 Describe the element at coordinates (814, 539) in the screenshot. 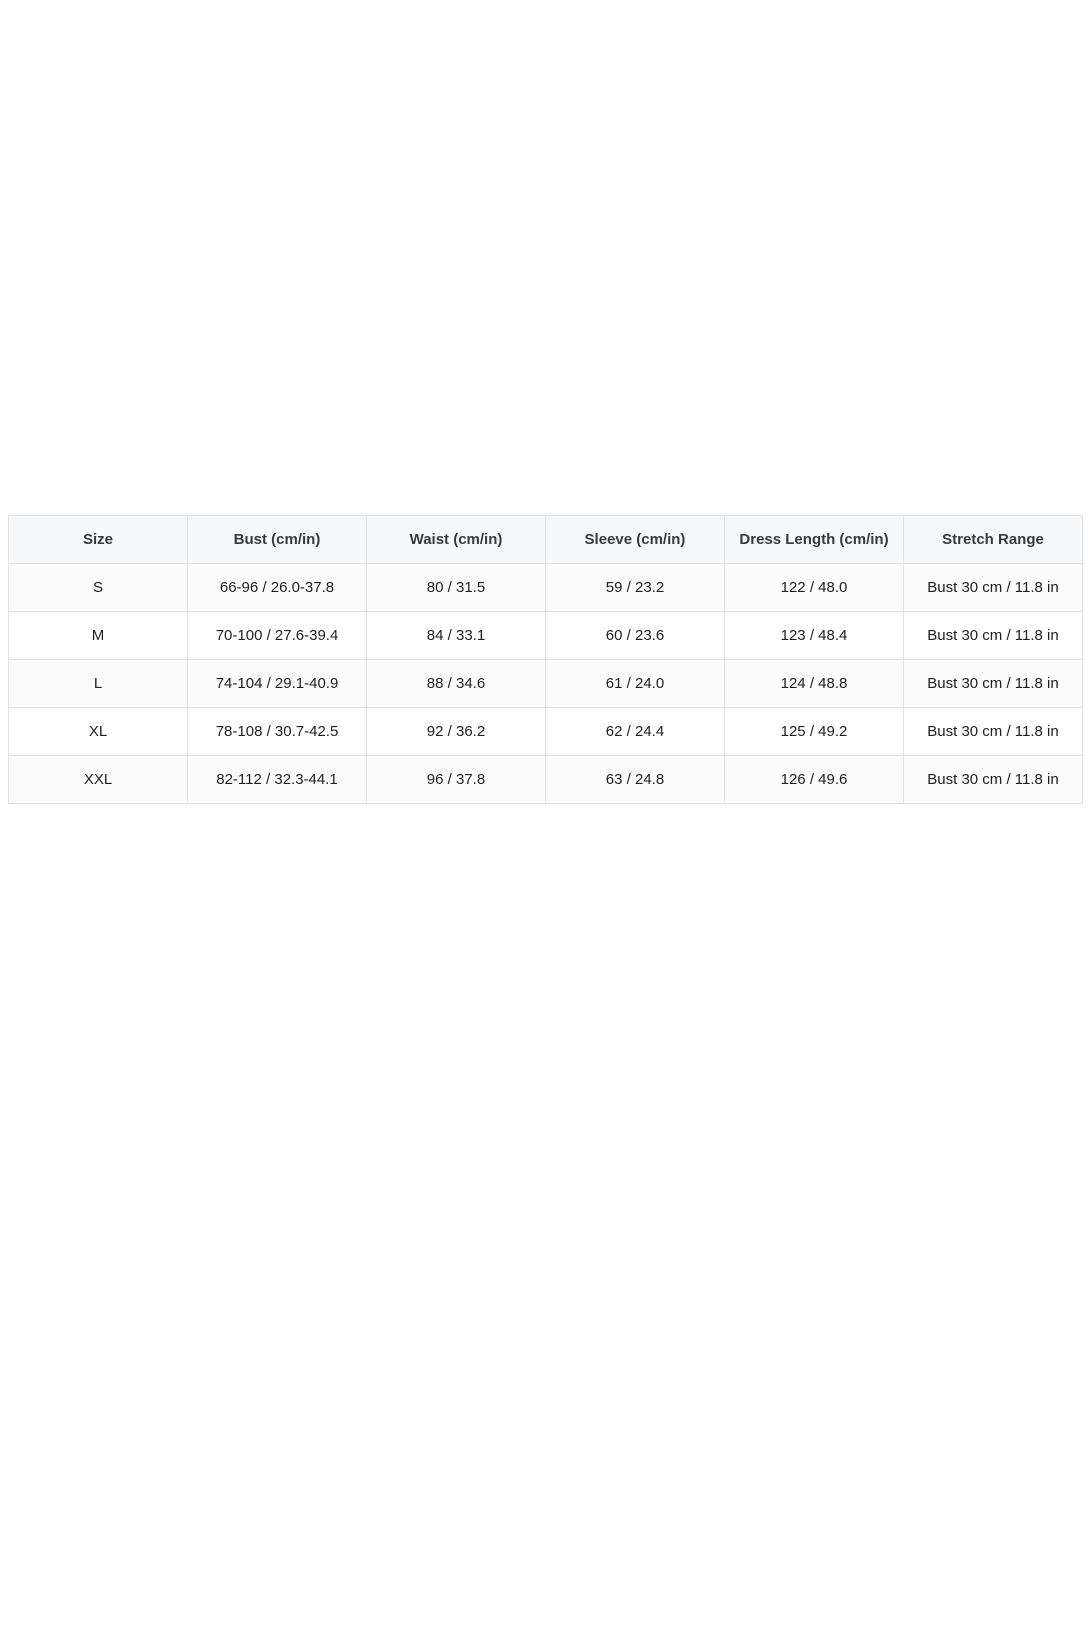

I see `header-dress-length: Dress Length (cm/in)` at that location.